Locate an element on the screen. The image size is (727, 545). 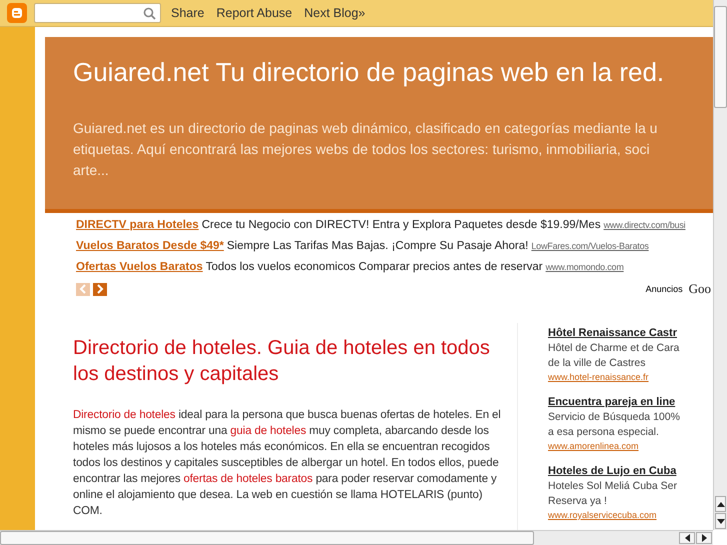
scroll-up-button is located at coordinates (720, 504).